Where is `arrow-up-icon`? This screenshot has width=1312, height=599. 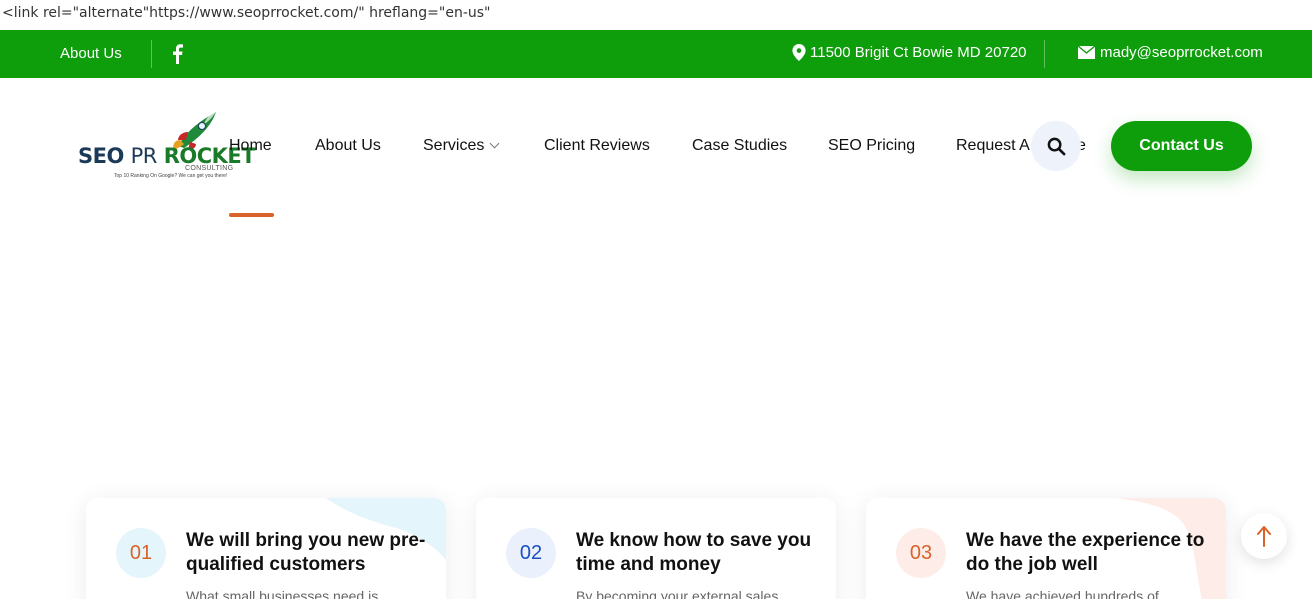
arrow-up-icon is located at coordinates (1264, 536).